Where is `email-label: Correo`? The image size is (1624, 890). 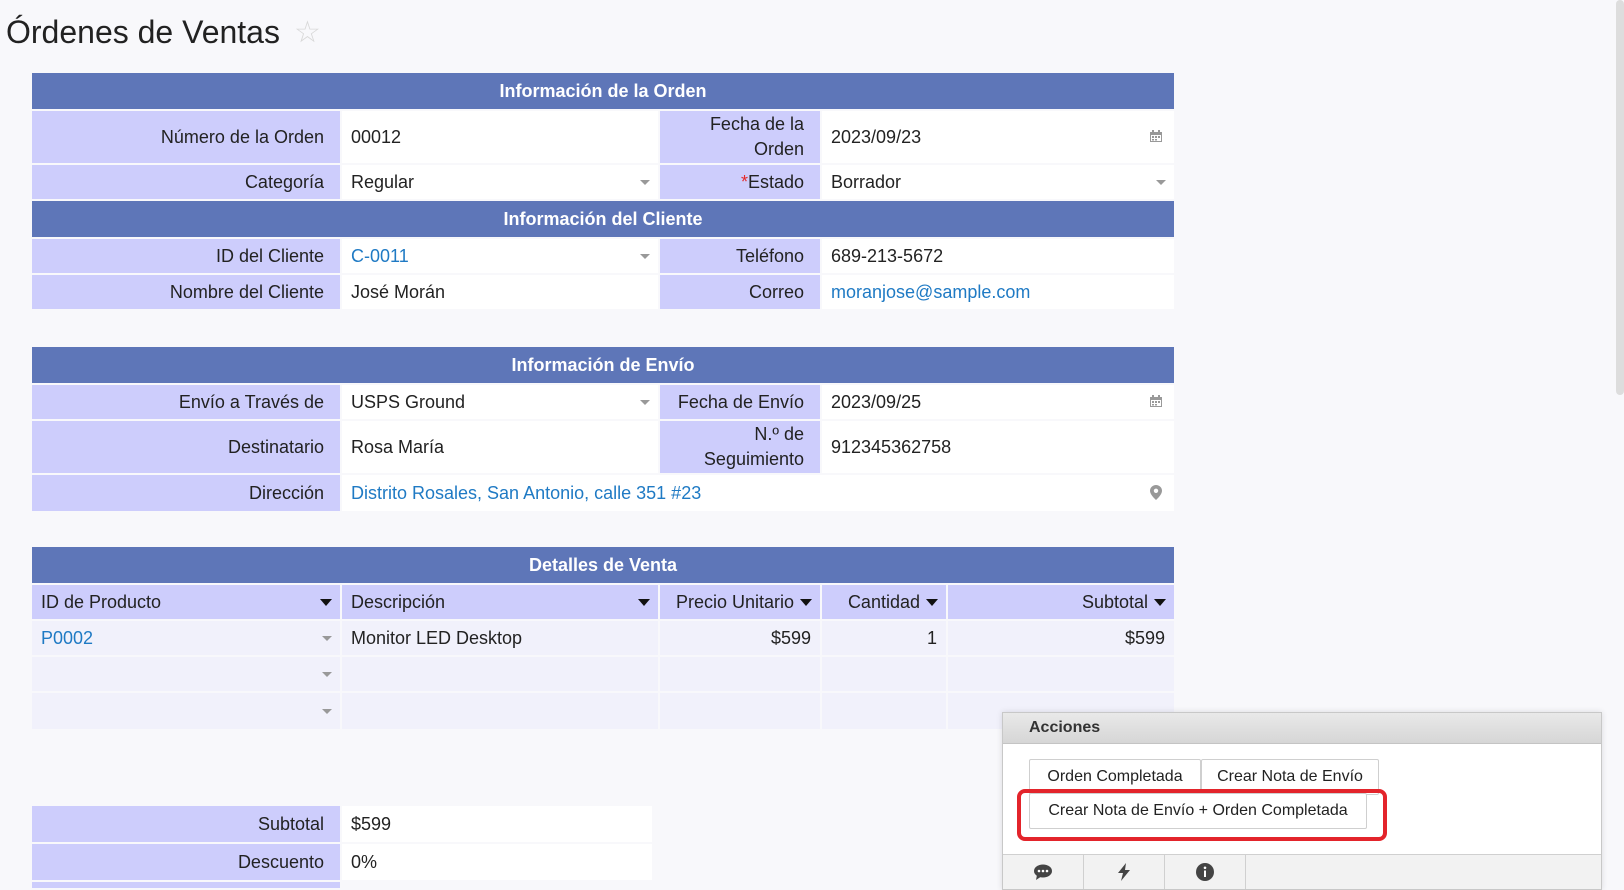
email-label: Correo is located at coordinates (740, 292).